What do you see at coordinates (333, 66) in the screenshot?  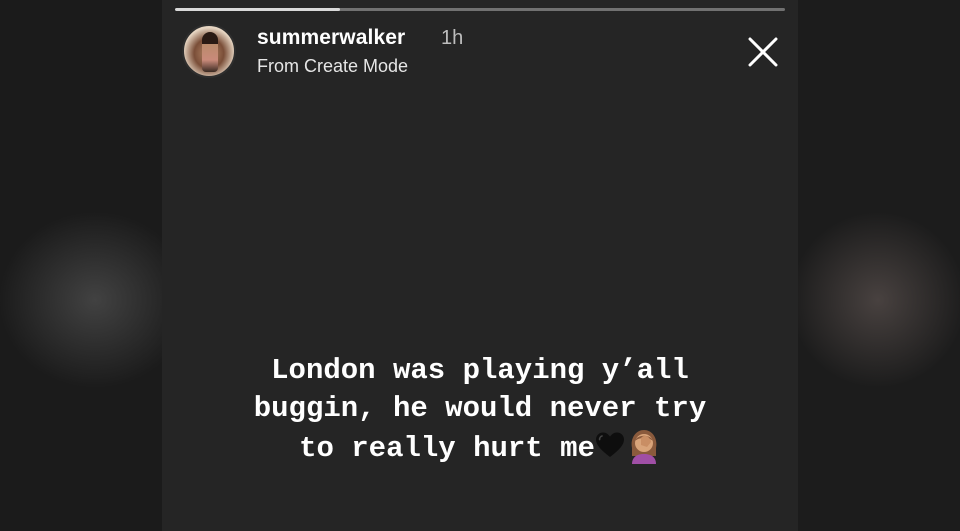 I see `story-source-label: From Create Mode` at bounding box center [333, 66].